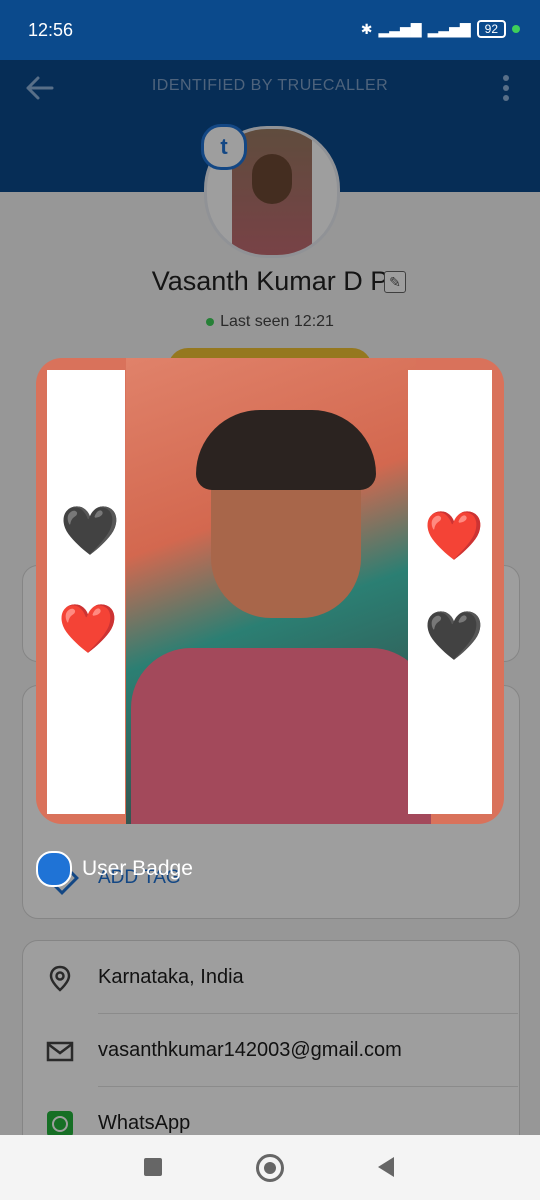  Describe the element at coordinates (450, 592) in the screenshot. I see `right-heart-stripe` at that location.